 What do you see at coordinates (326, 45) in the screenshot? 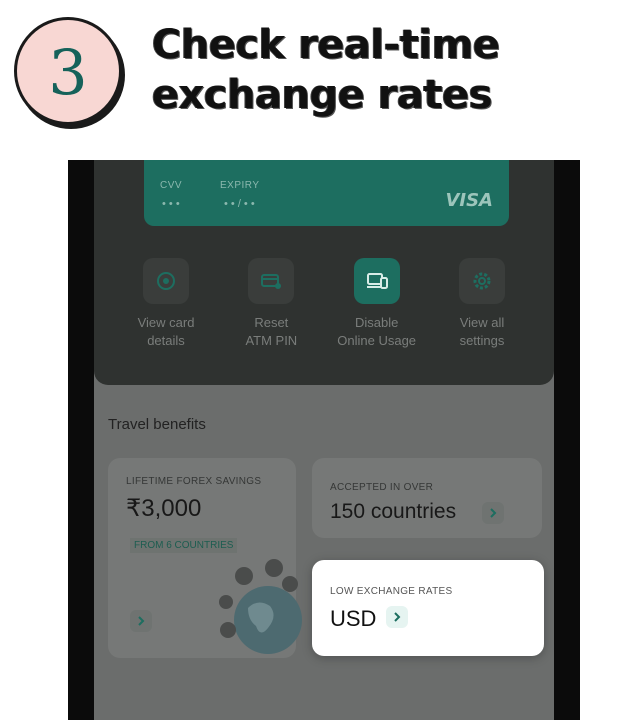
I see `headline-line-1: Check real-time` at bounding box center [326, 45].